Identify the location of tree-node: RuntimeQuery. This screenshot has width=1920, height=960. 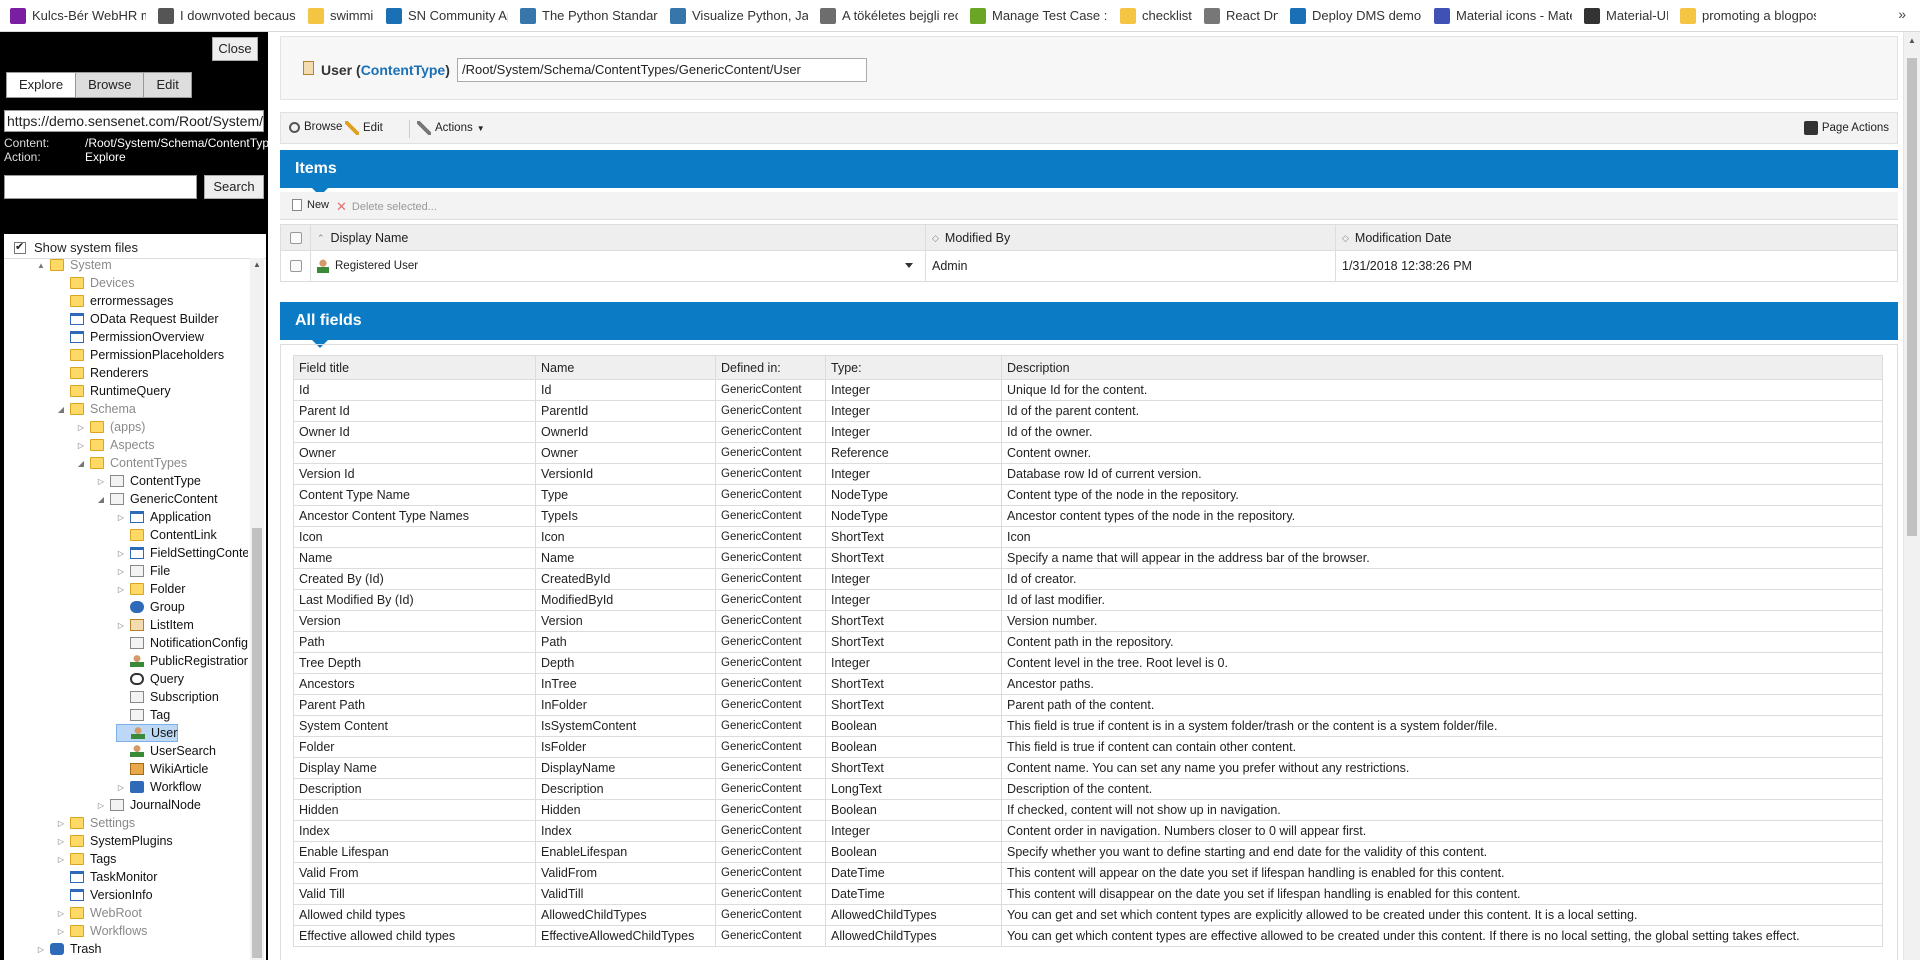
(113, 391).